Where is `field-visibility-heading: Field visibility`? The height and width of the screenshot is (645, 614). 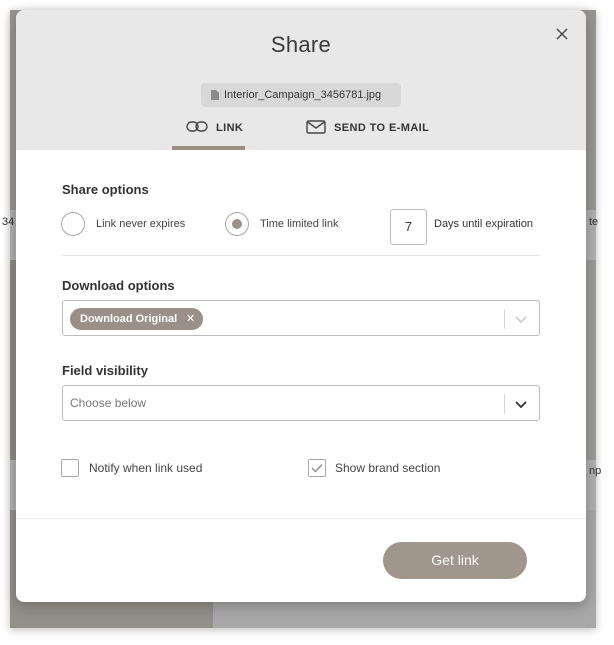 field-visibility-heading: Field visibility is located at coordinates (105, 370).